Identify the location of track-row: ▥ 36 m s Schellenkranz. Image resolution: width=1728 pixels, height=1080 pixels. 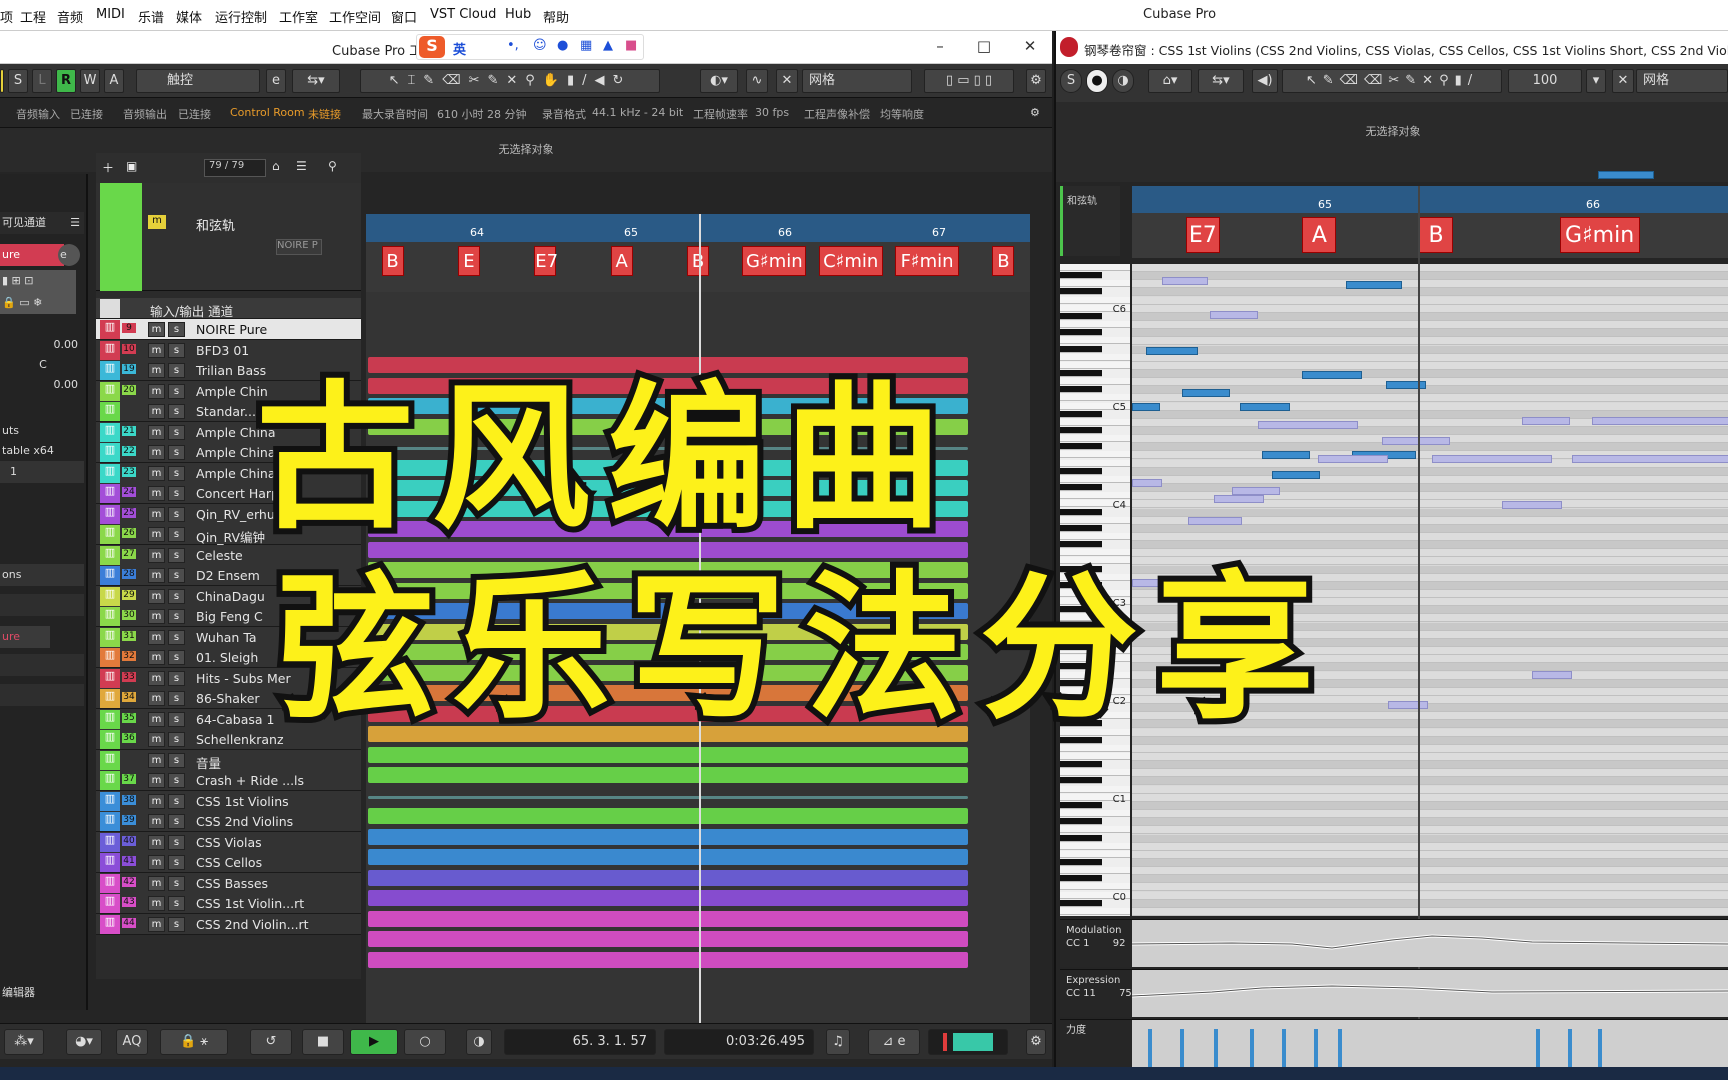
(228, 739).